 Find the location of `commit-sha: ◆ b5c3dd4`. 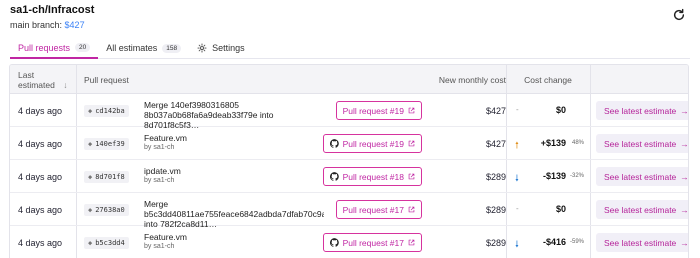

commit-sha: ◆ b5c3dd4 is located at coordinates (106, 243).